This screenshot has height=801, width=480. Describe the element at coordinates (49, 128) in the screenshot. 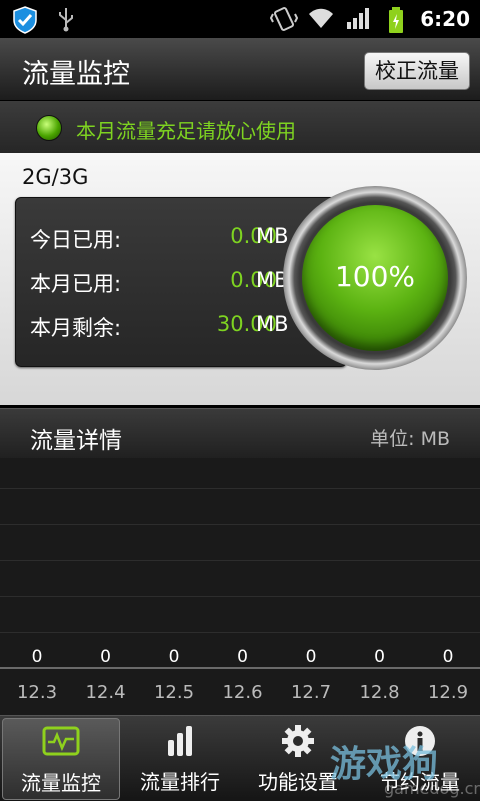

I see `status-led-icon` at that location.